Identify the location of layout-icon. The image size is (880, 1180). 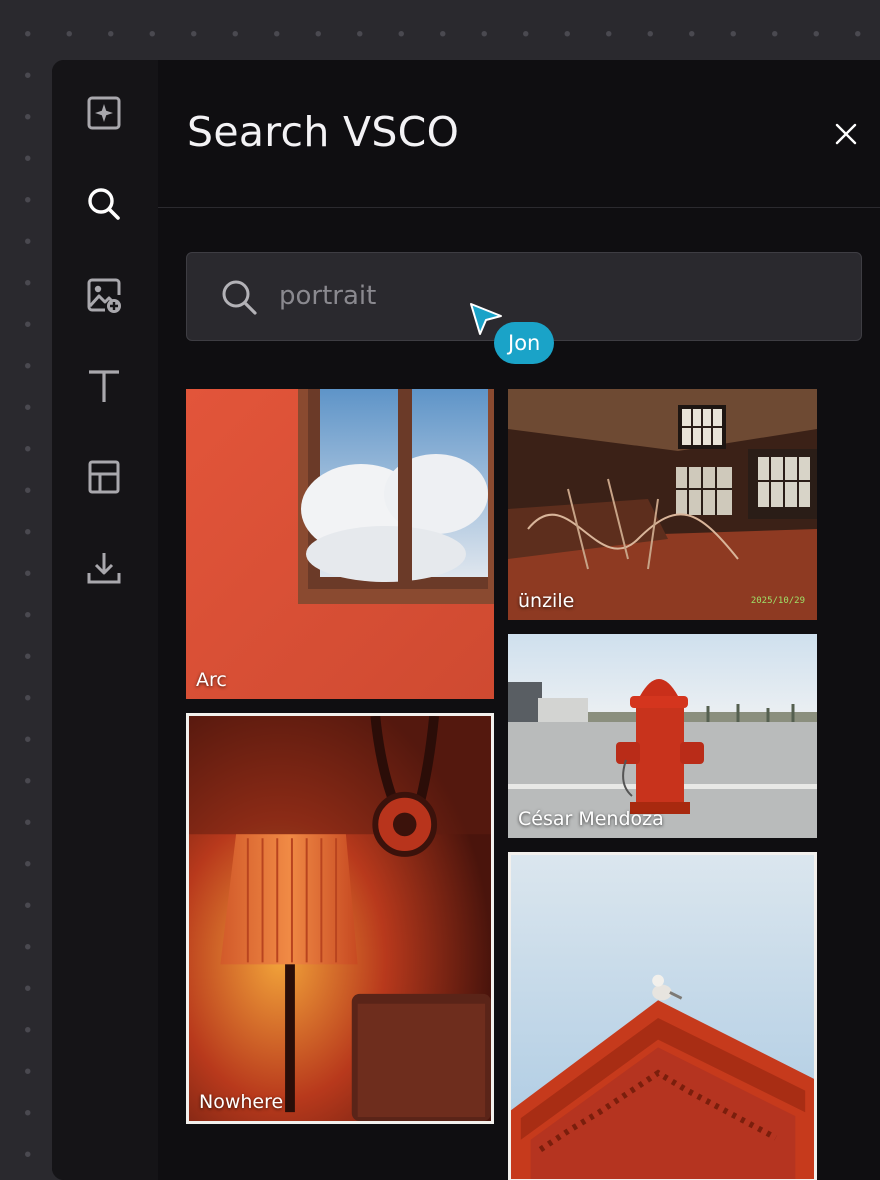
(104, 477).